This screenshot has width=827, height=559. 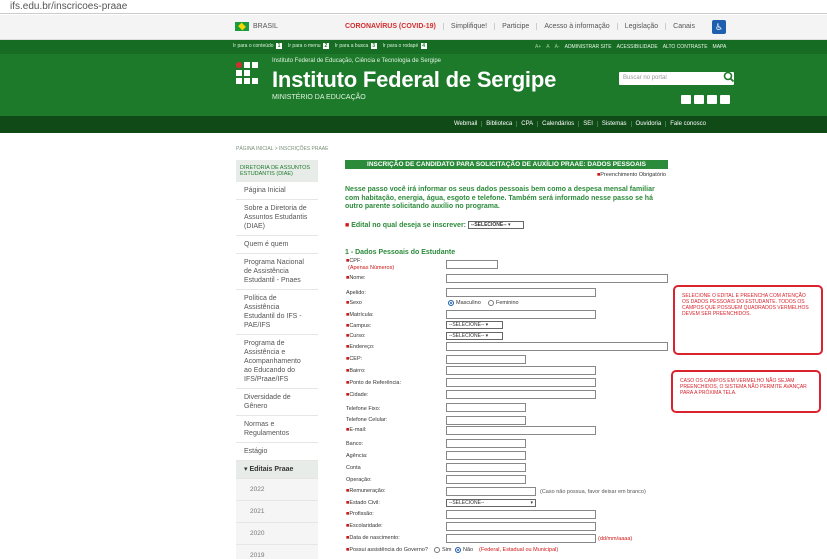 What do you see at coordinates (442, 550) in the screenshot?
I see `governo-sim-radio: Sim` at bounding box center [442, 550].